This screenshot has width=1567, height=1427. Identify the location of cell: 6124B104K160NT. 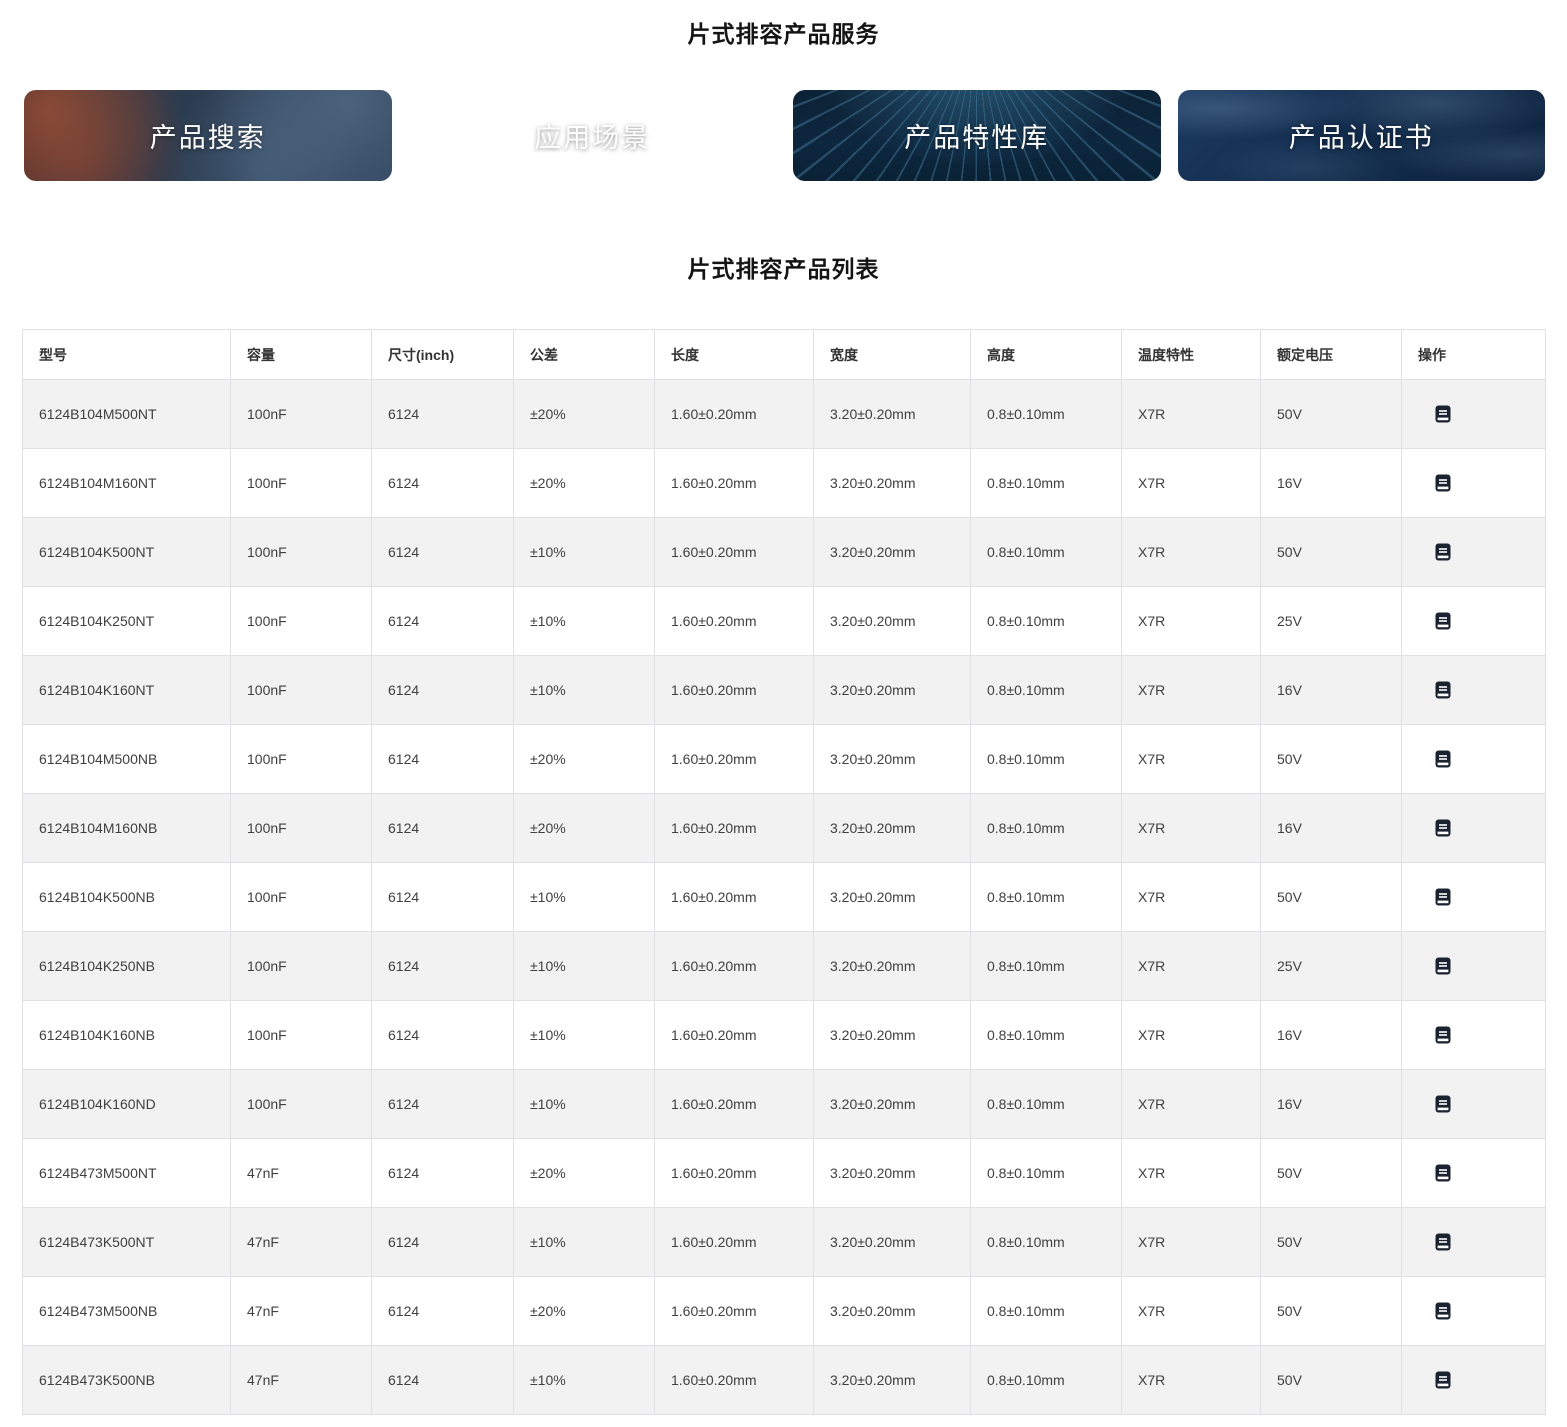
(126, 690).